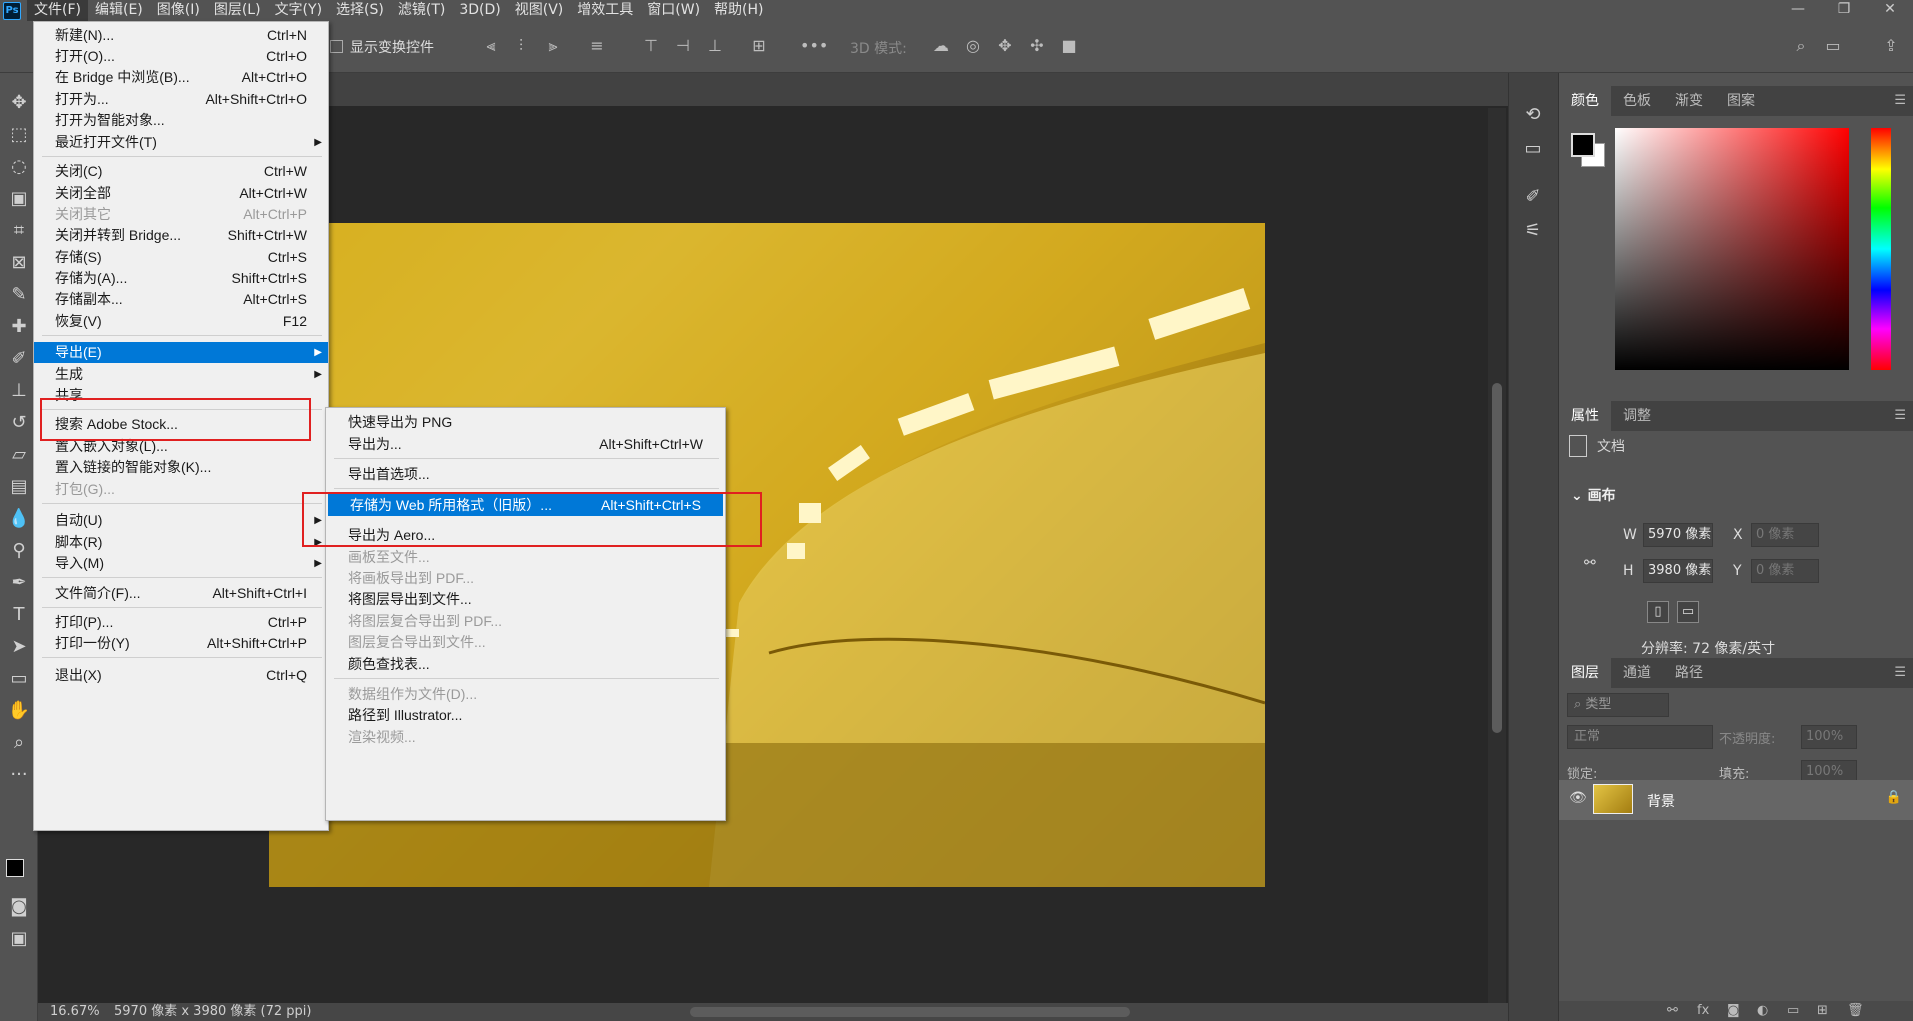 The image size is (1913, 1021). Describe the element at coordinates (1855, 1010) in the screenshot. I see `delete-layer-icon: 🗑` at that location.